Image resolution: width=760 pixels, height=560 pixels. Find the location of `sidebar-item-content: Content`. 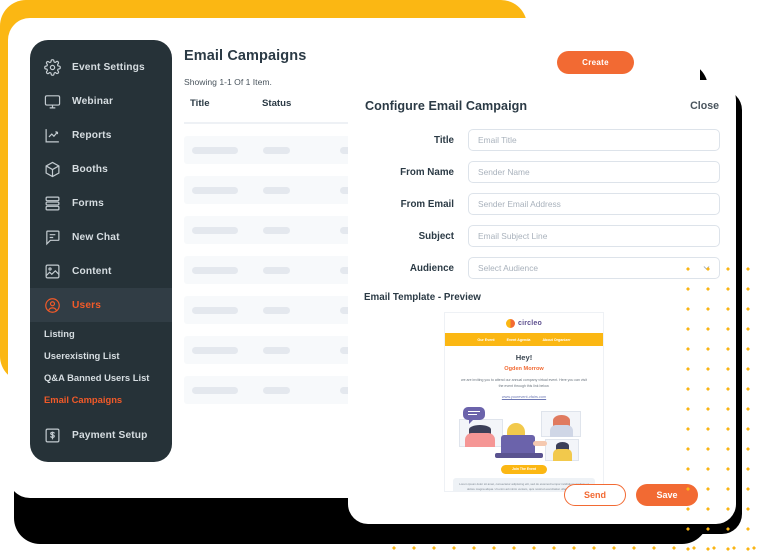

sidebar-item-content: Content is located at coordinates (101, 271).